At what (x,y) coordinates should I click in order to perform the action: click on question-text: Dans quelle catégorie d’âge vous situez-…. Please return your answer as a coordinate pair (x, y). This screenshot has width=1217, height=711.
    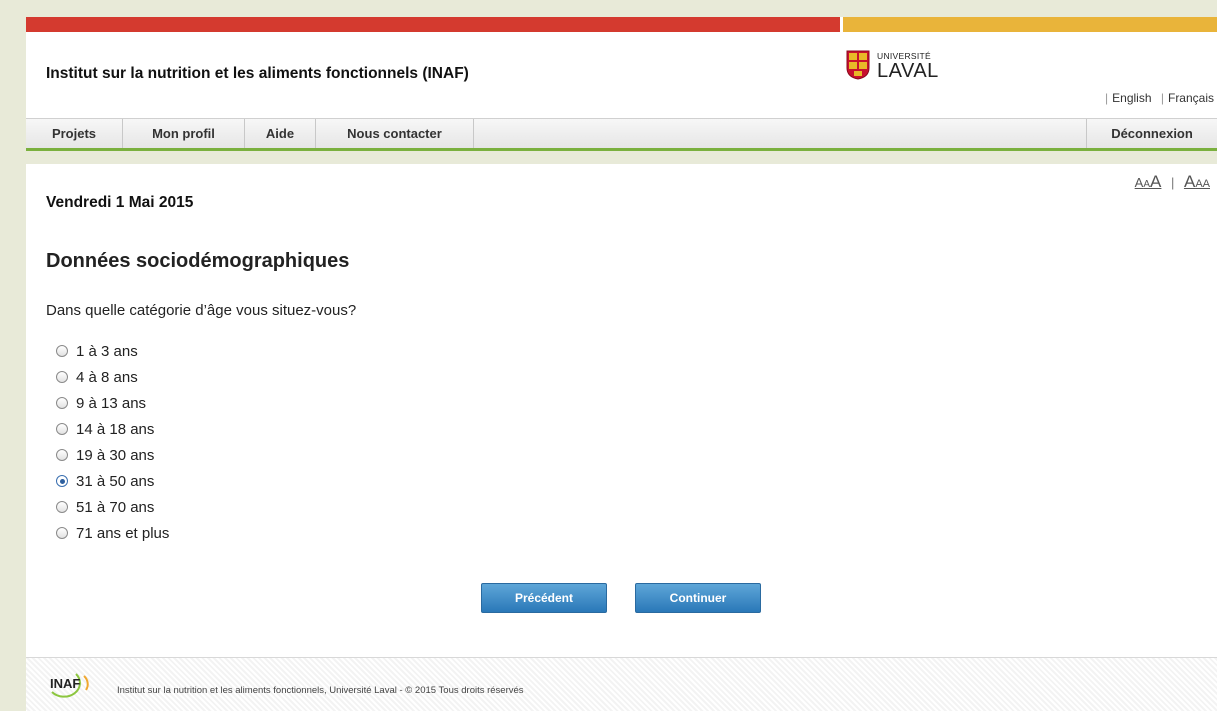
    Looking at the image, I should click on (201, 310).